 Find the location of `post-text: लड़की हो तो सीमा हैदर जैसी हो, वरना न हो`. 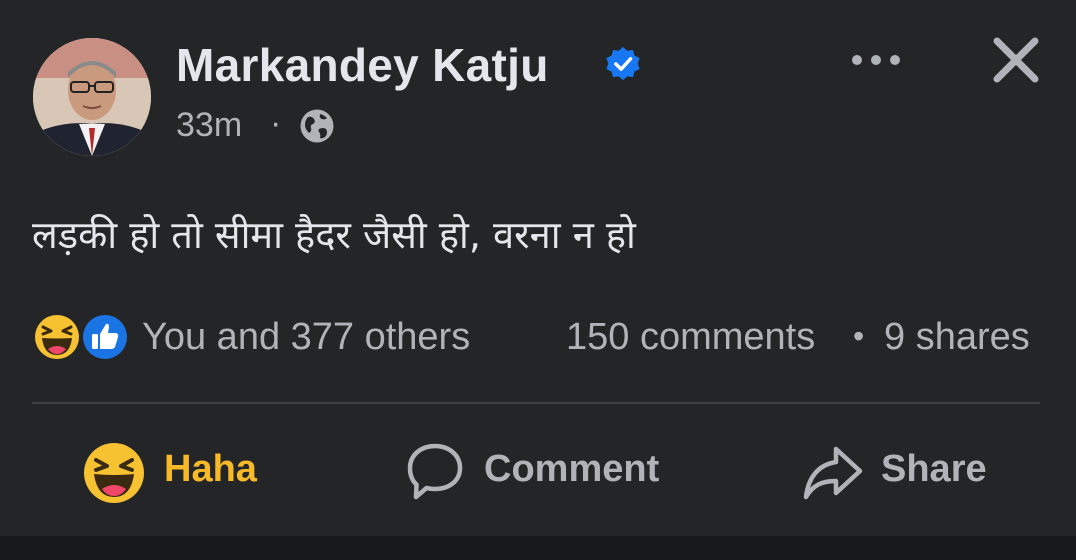

post-text: लड़की हो तो सीमा हैदर जैसी हो, वरना न हो is located at coordinates (334, 235).